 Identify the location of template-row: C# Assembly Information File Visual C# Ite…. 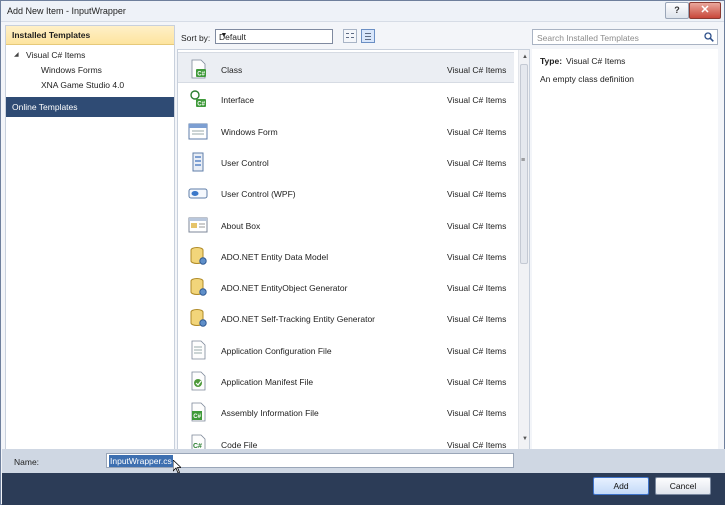
(346, 411).